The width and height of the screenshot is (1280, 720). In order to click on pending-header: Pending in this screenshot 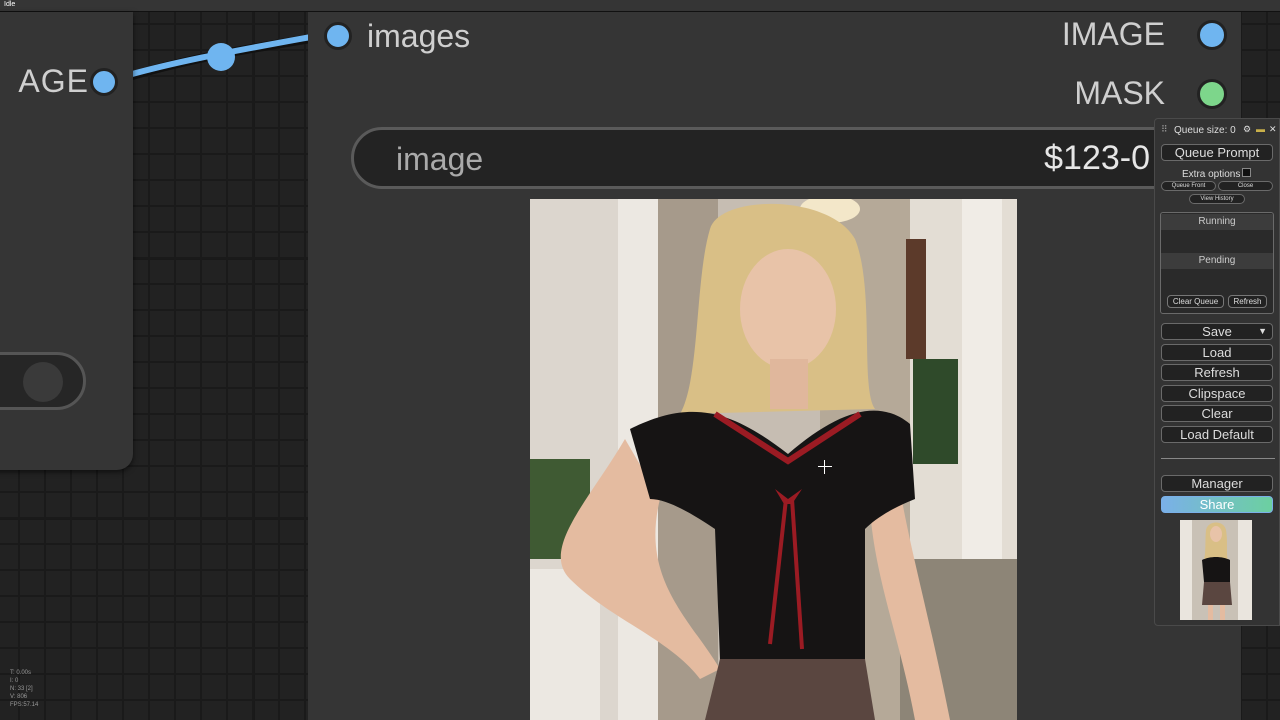, I will do `click(1217, 261)`.